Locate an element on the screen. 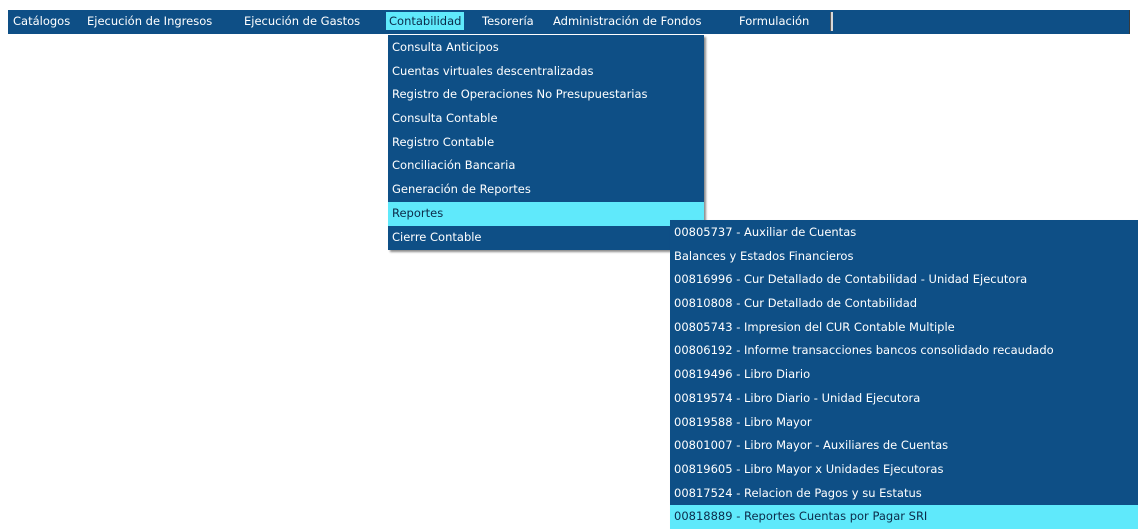  submenu-item-libro-diario: 00819496 - Libro Diario is located at coordinates (904, 375).